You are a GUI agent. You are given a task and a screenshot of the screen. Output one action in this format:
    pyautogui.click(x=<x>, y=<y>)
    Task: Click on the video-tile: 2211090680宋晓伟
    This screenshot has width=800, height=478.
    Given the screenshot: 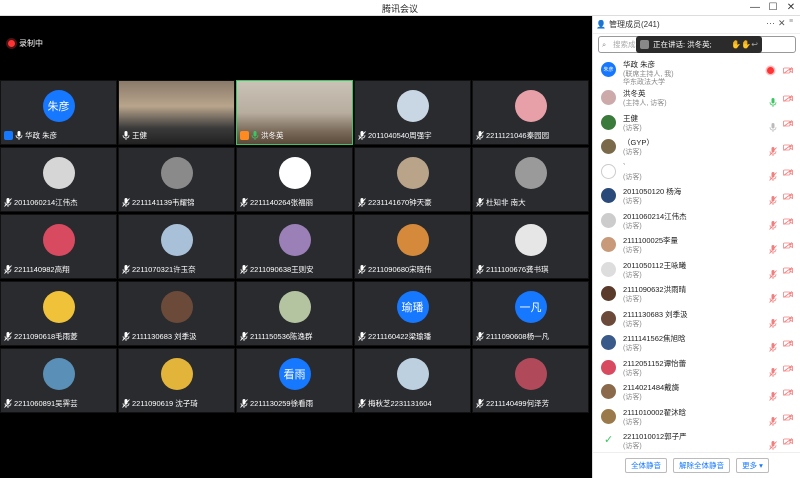 What is the action you would take?
    pyautogui.click(x=412, y=246)
    